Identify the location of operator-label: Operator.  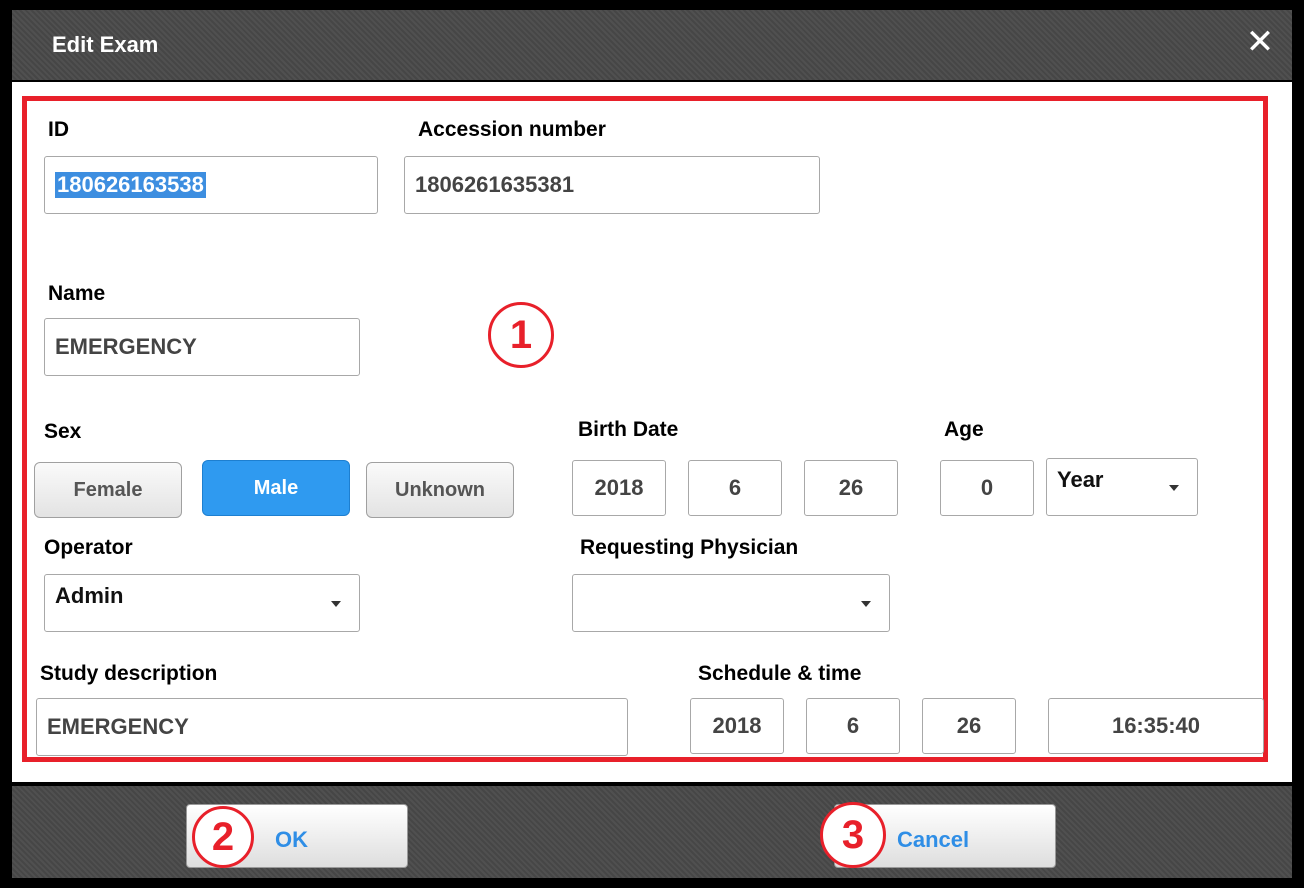
(88, 547).